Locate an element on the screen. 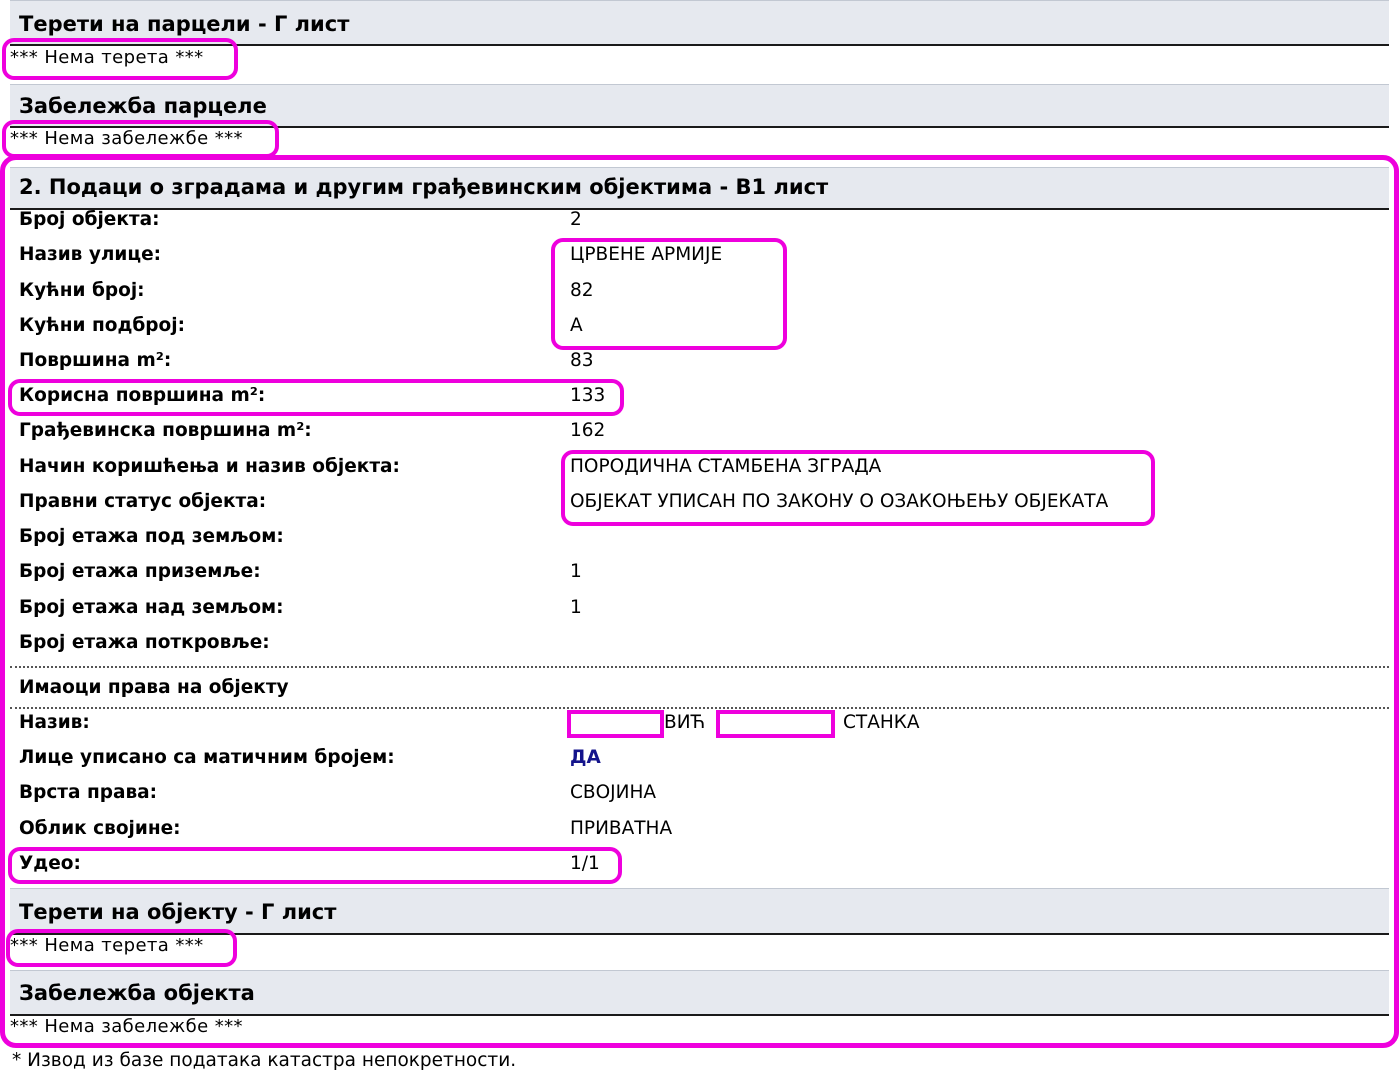 The height and width of the screenshot is (1080, 1399). parcel-burdens-title: Терети на парцели - Г лист is located at coordinates (184, 24).